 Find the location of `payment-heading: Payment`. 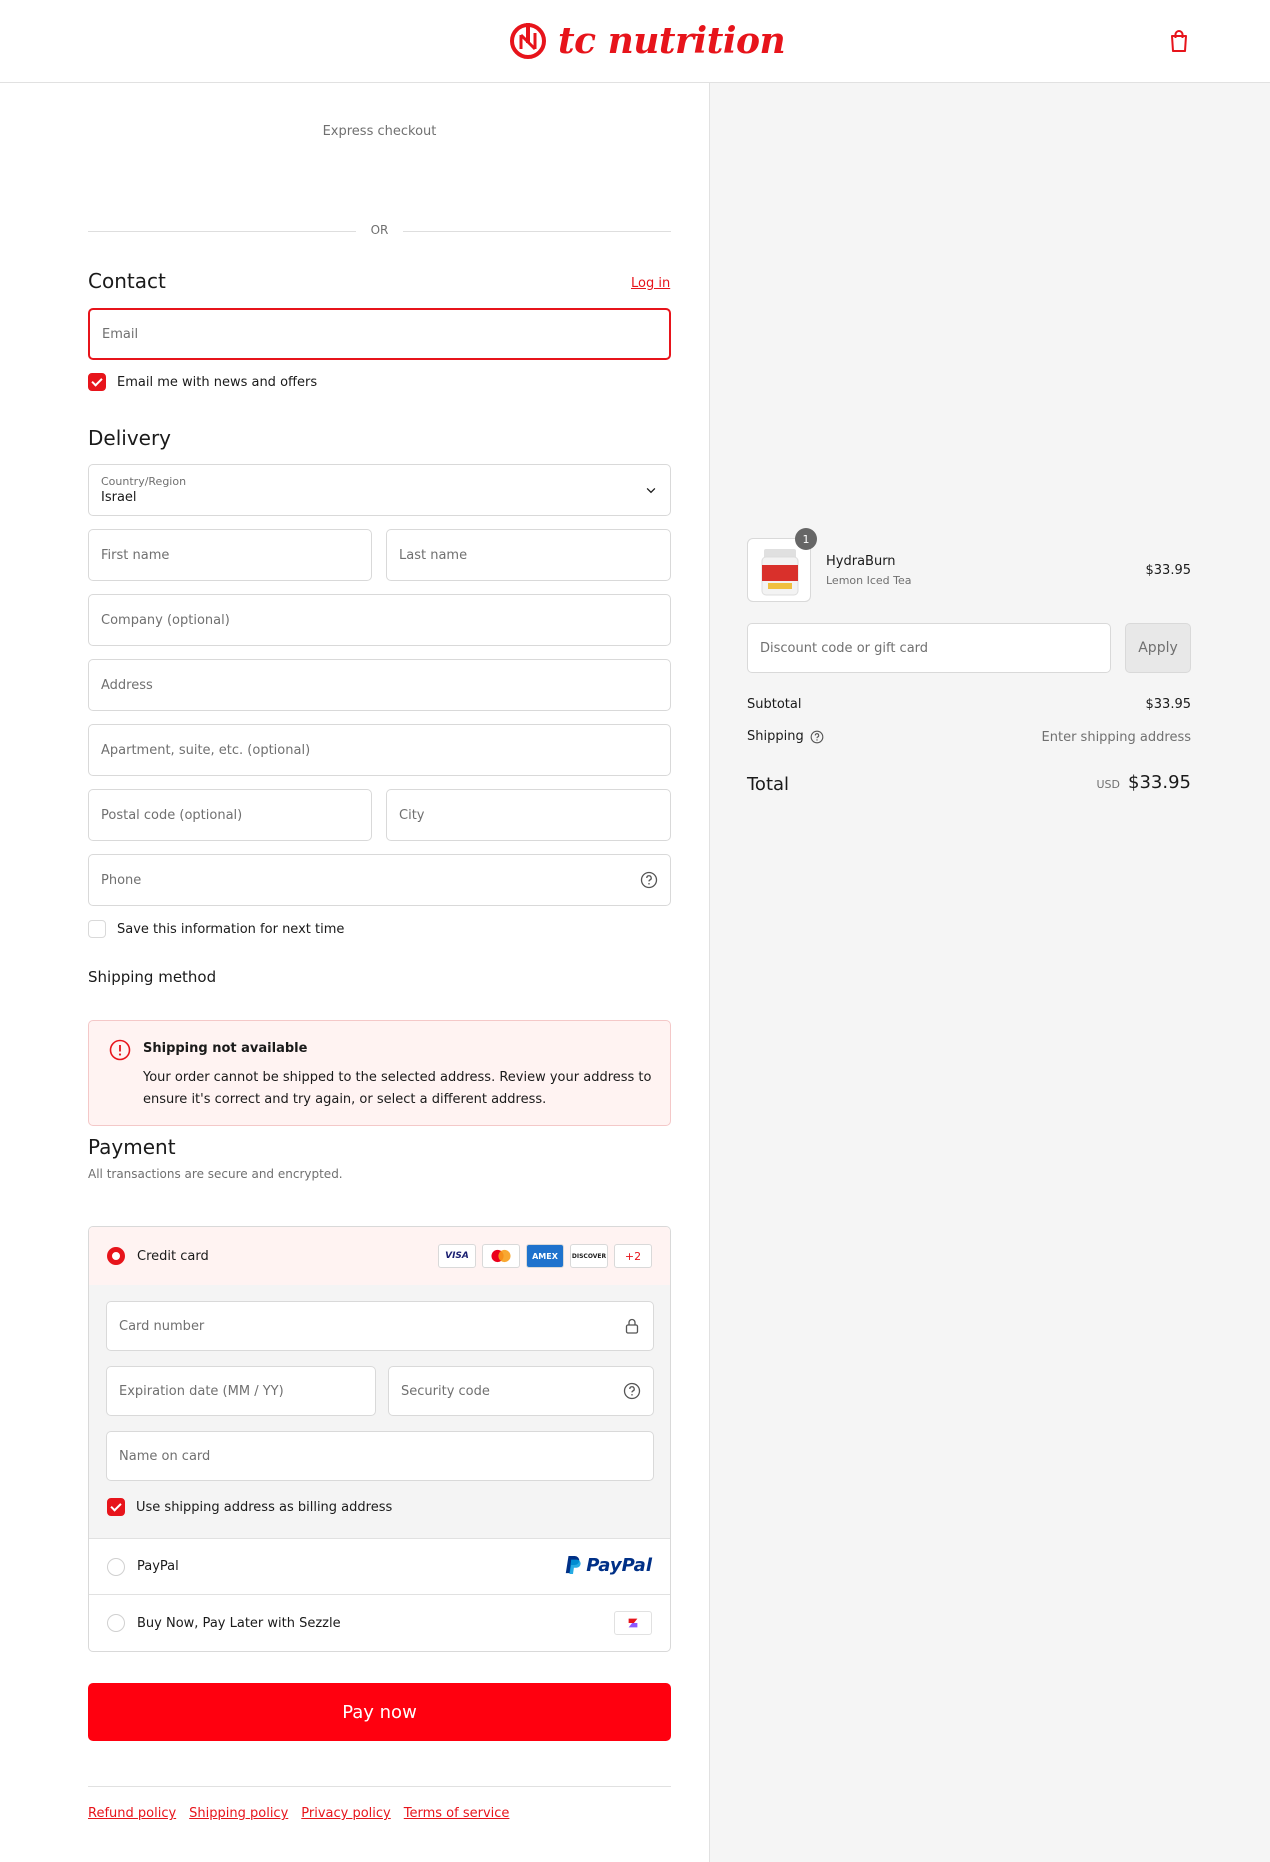

payment-heading: Payment is located at coordinates (132, 1147).